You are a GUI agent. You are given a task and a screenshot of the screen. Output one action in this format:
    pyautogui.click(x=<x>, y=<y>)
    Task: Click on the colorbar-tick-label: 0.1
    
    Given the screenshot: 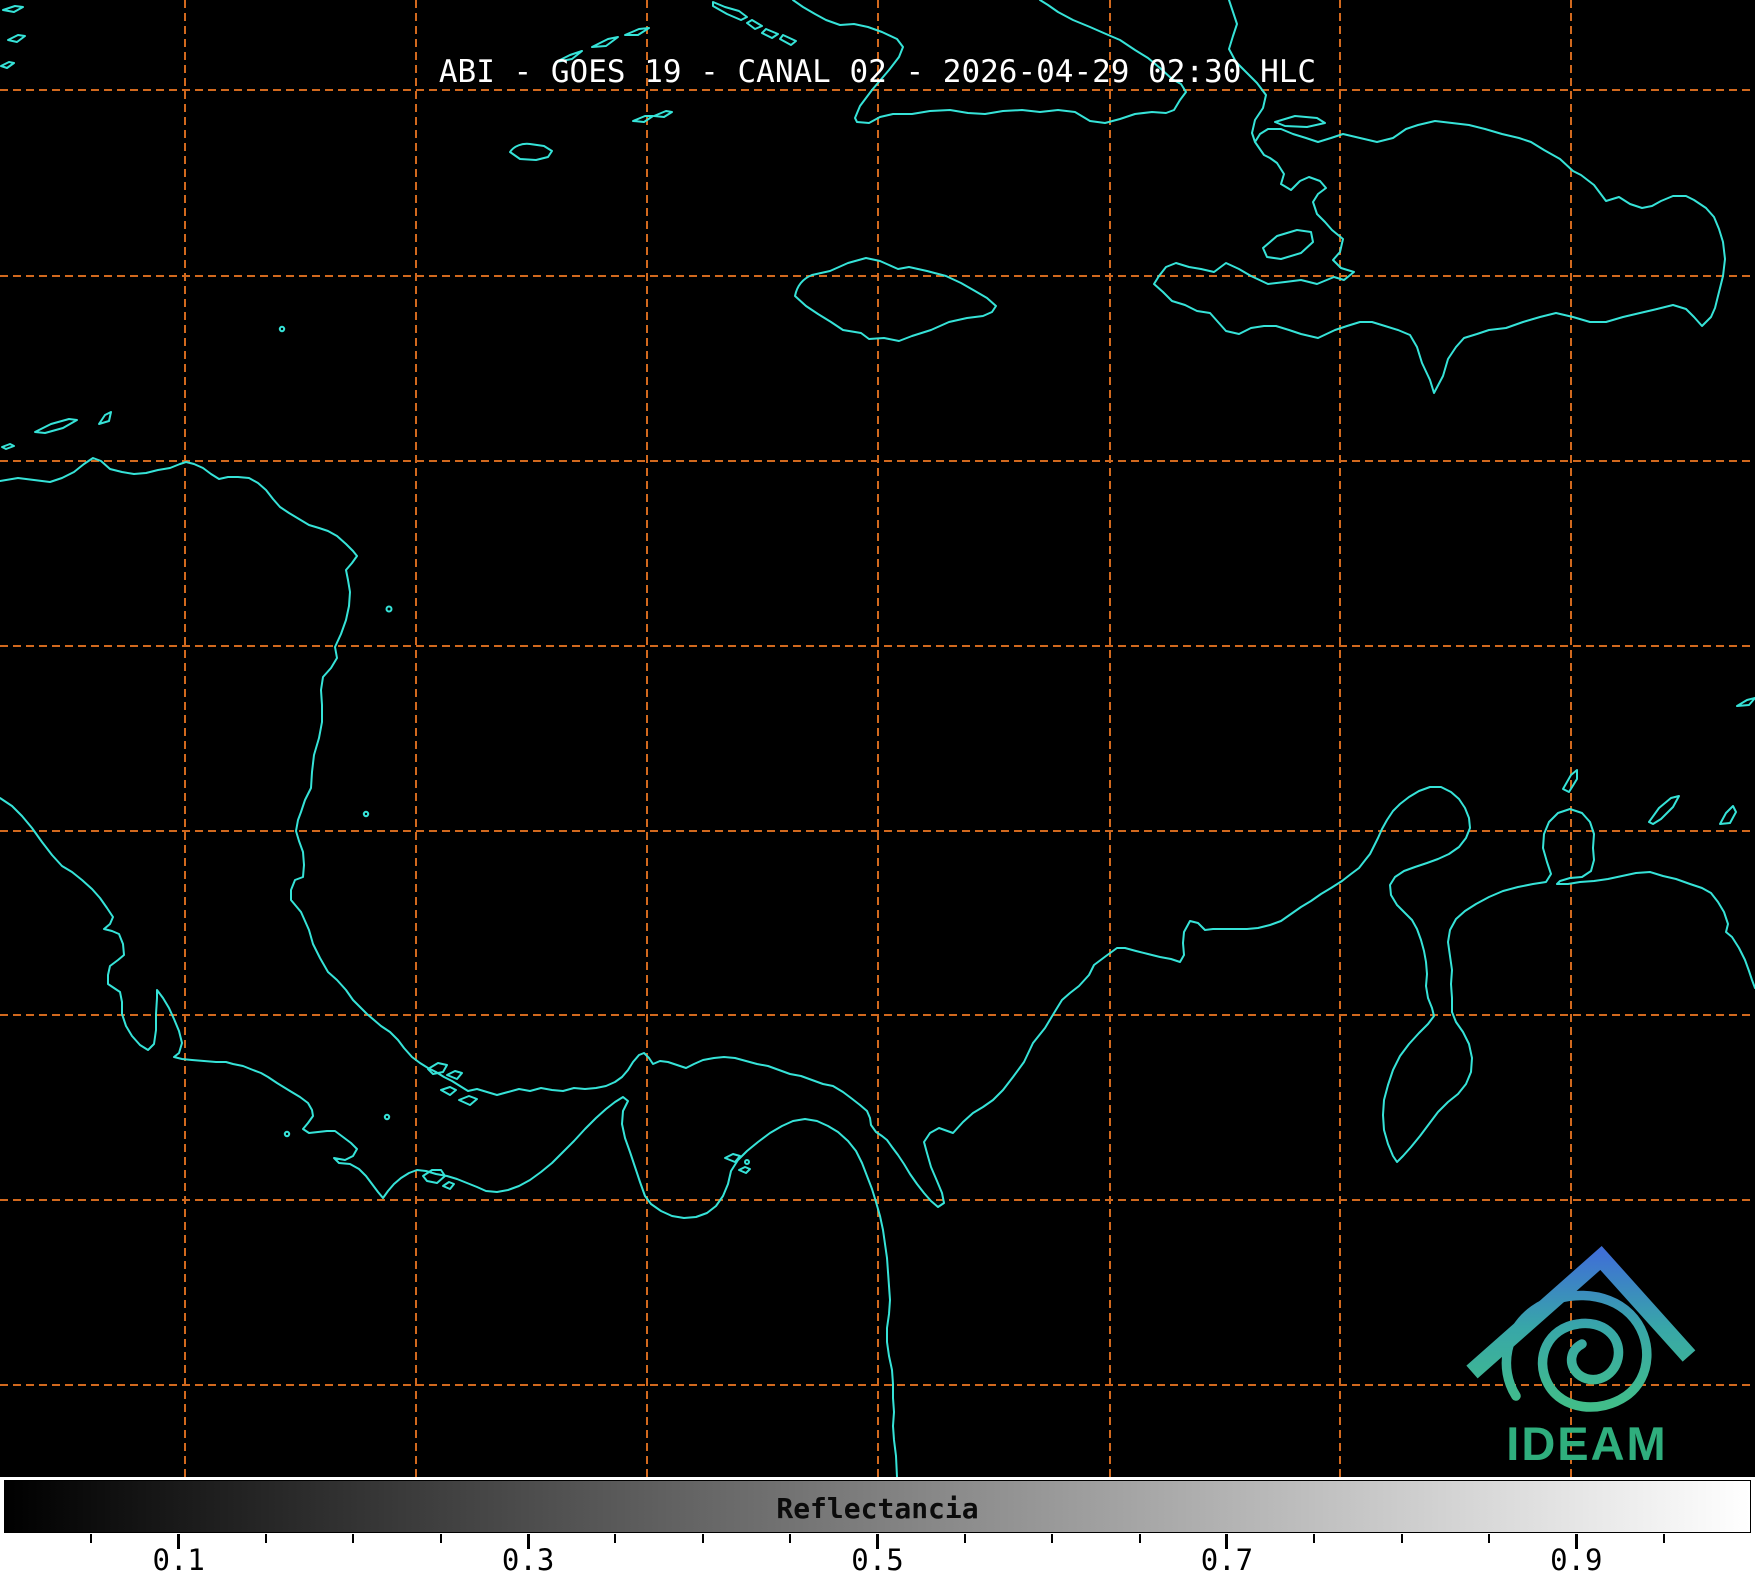 What is the action you would take?
    pyautogui.click(x=178, y=1560)
    